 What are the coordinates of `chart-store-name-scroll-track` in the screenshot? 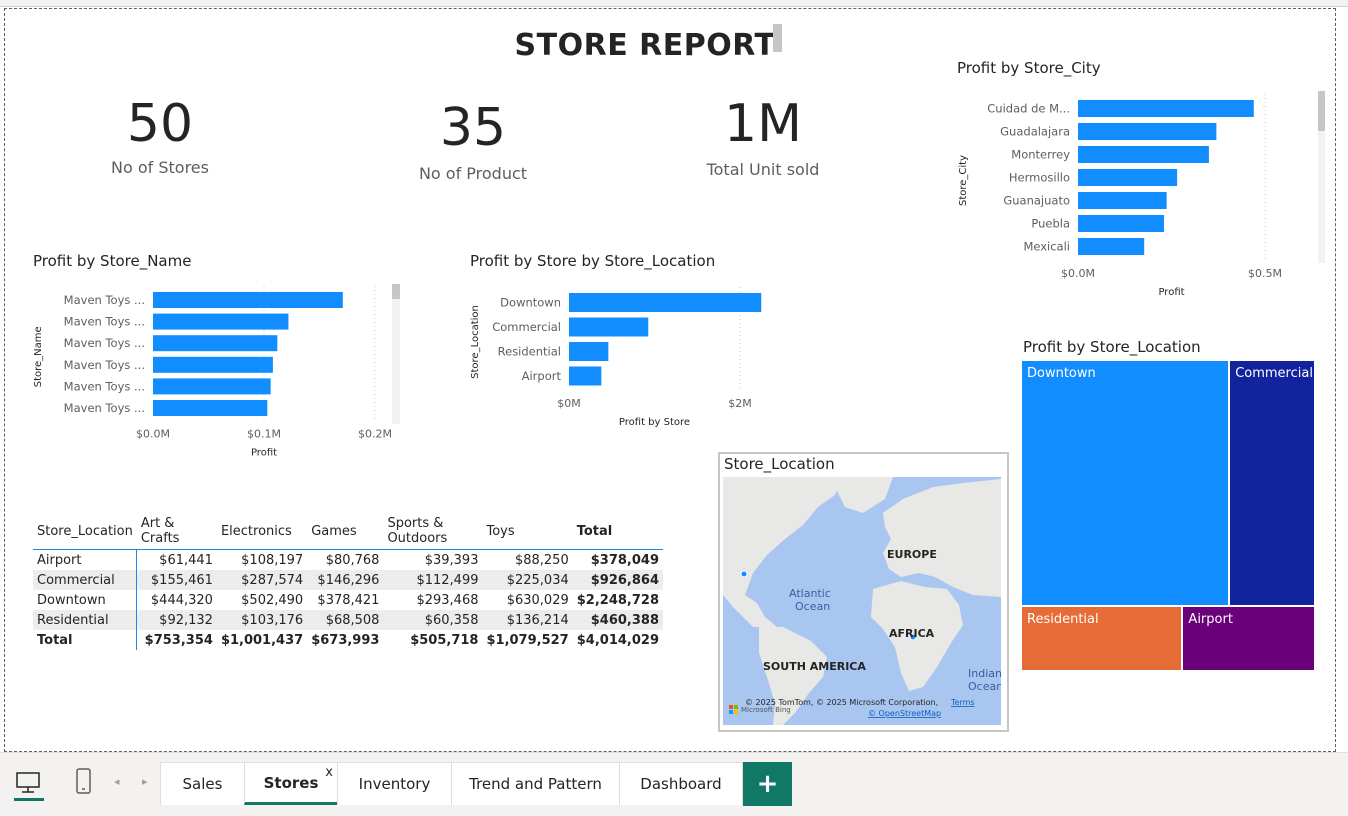 It's located at (396, 354).